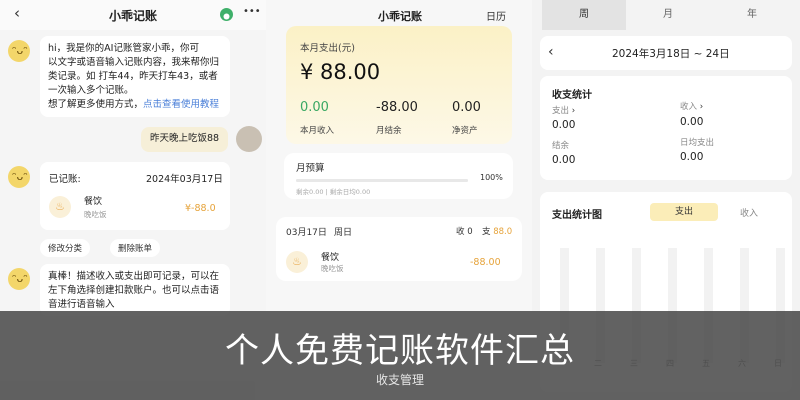  Describe the element at coordinates (692, 157) in the screenshot. I see `daily-value: 0.00` at that location.